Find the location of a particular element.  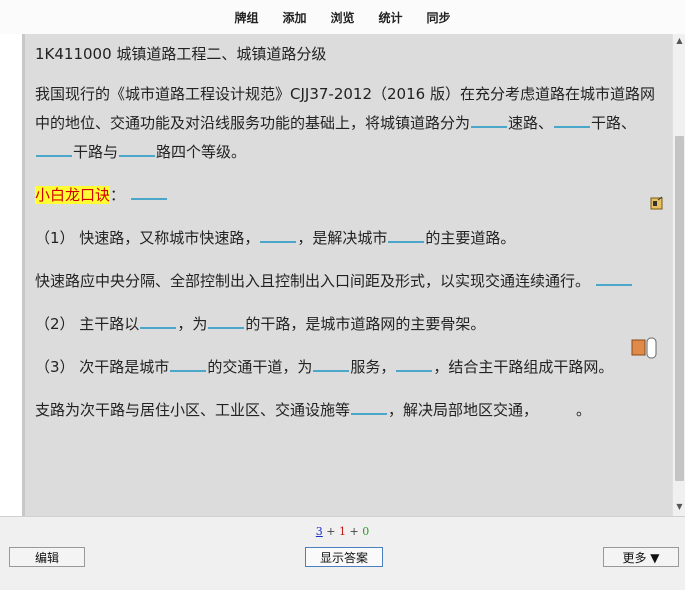

menu-browse: 浏览 is located at coordinates (342, 17).